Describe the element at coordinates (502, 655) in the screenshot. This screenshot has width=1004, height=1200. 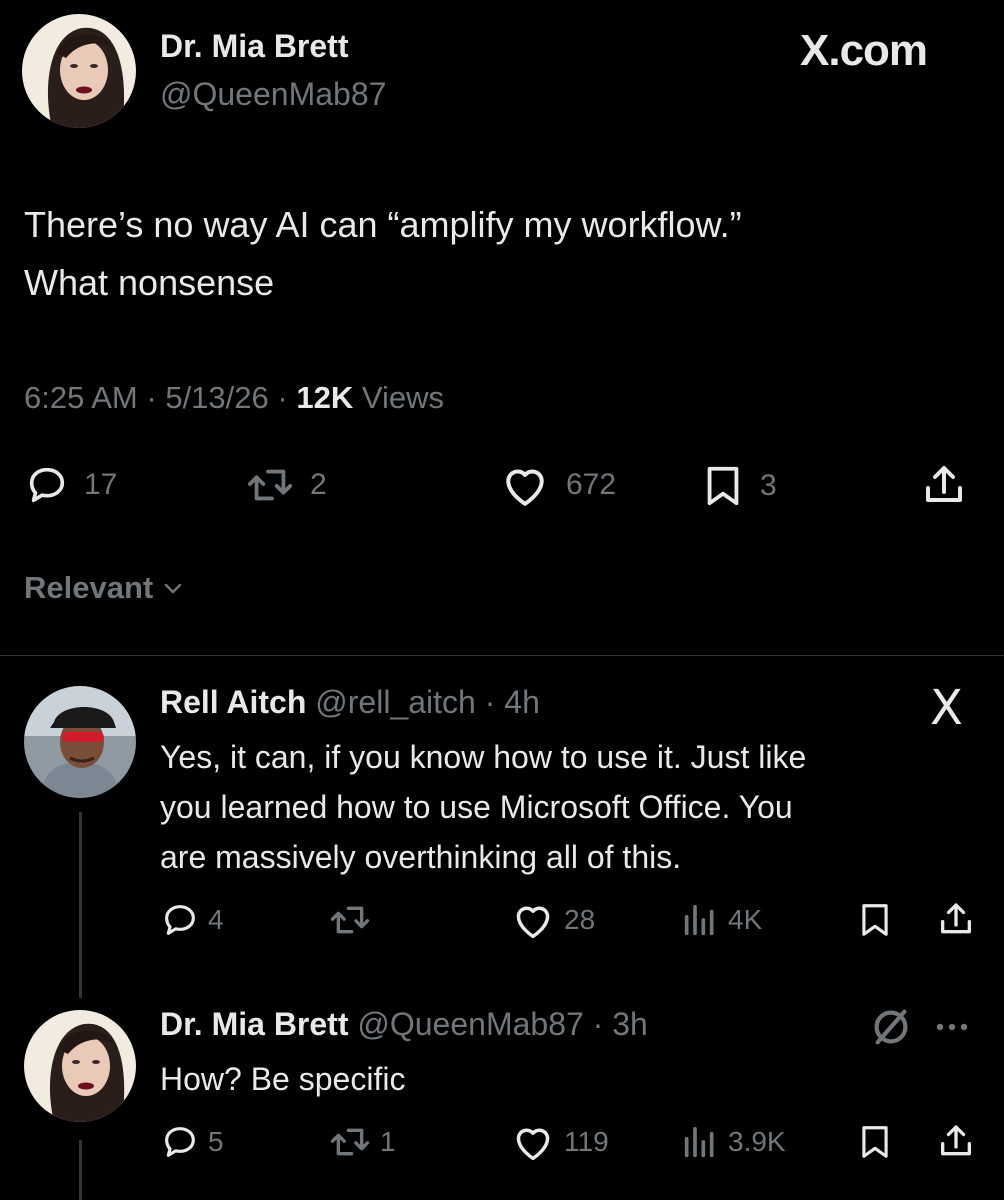
I see `divider` at that location.